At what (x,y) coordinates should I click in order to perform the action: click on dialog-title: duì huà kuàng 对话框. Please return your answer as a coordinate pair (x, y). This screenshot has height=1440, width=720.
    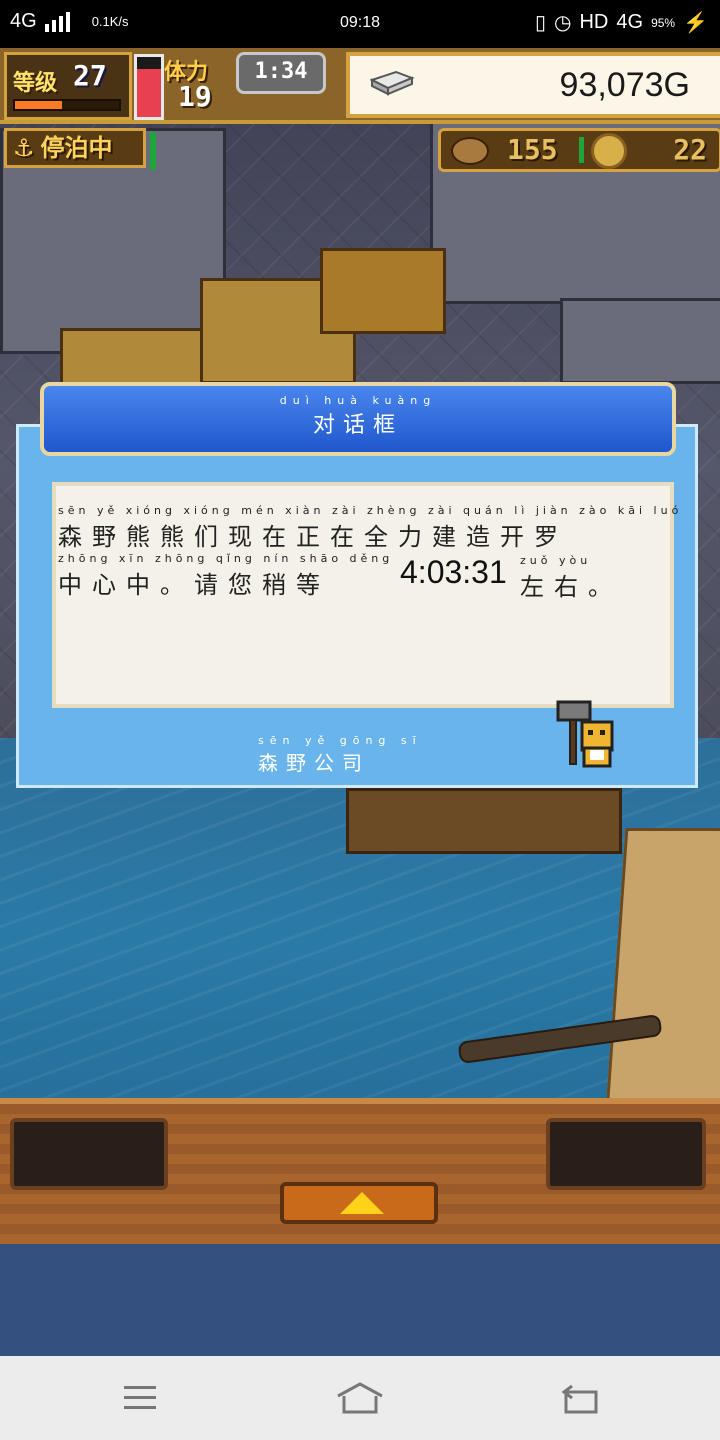
    Looking at the image, I should click on (358, 416).